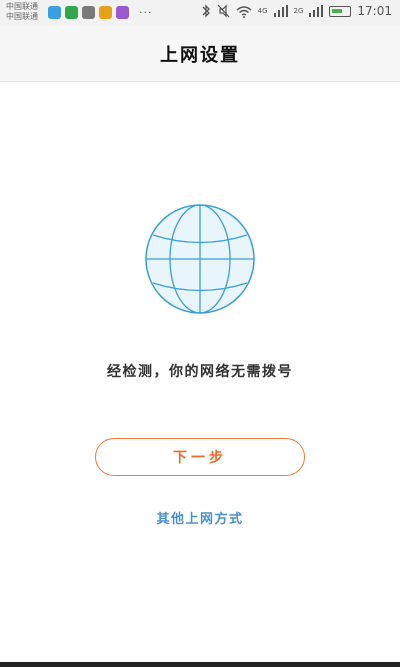  I want to click on status-bar: 中国联通 中国联通 ··· 4G 2G 17:01, so click(200, 13).